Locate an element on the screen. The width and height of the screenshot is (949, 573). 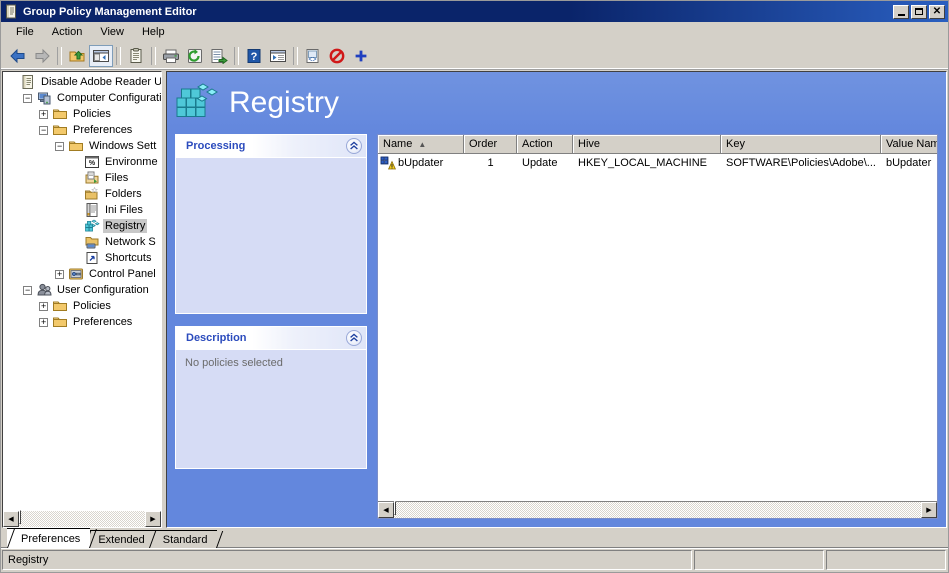
tree-item-label: Shortcuts is located at coordinates (128, 258).